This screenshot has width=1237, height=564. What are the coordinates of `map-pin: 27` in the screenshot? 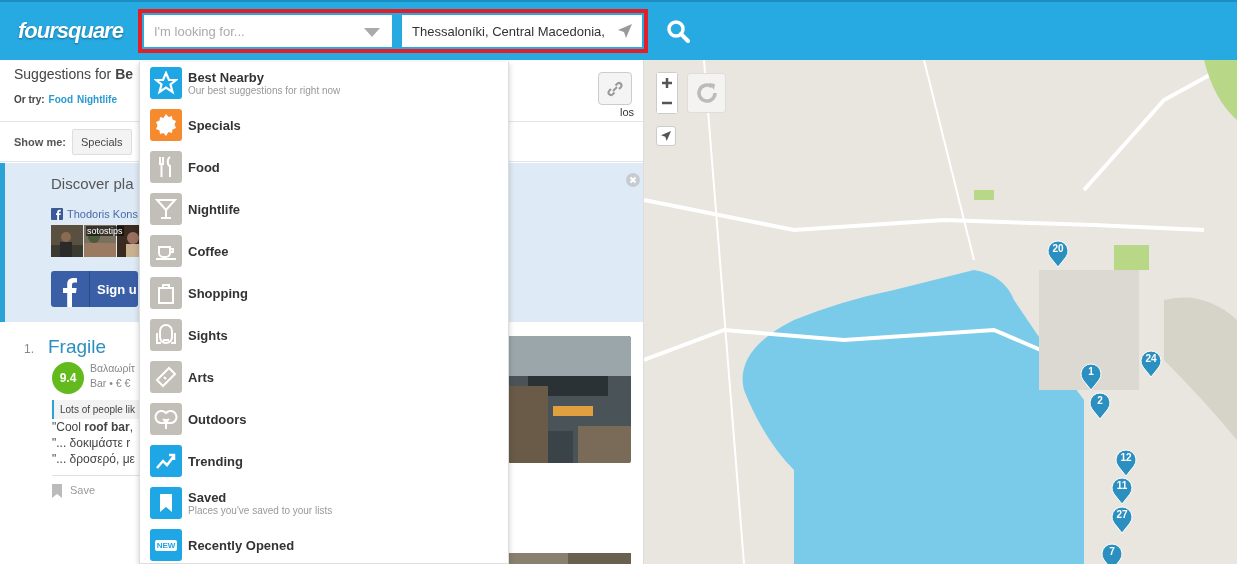 It's located at (1122, 519).